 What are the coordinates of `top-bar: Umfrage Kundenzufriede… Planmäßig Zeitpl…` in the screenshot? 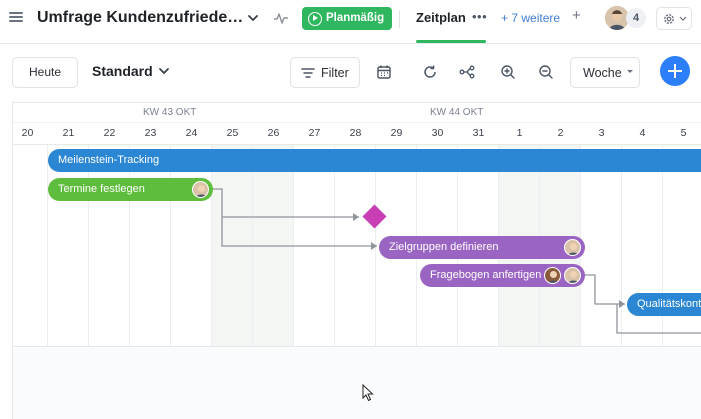 It's located at (350, 22).